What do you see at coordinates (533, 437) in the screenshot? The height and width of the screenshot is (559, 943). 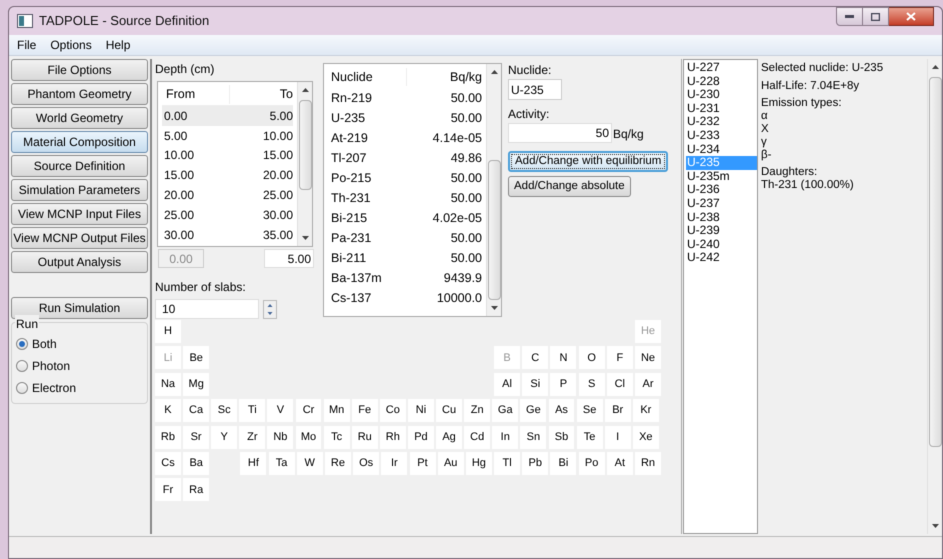 I see `element-button: Sn` at bounding box center [533, 437].